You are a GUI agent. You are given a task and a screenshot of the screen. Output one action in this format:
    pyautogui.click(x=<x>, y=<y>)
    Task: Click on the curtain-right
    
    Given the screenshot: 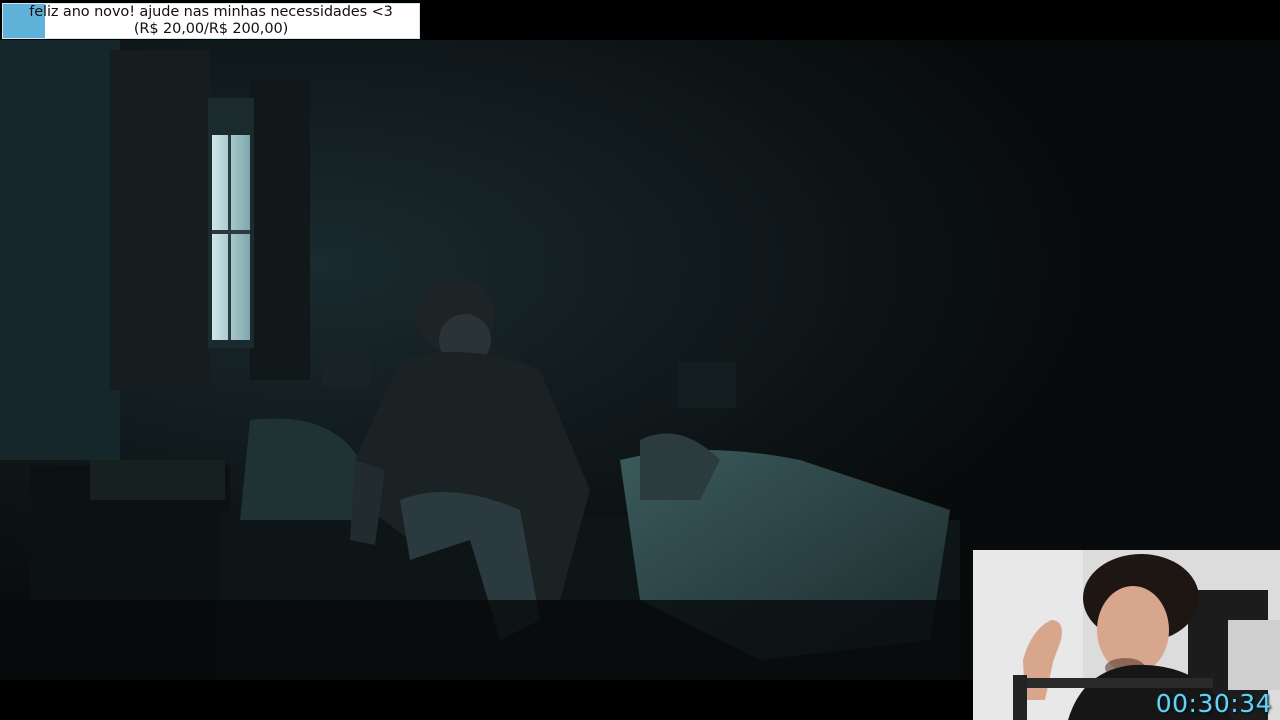 What is the action you would take?
    pyautogui.click(x=280, y=230)
    